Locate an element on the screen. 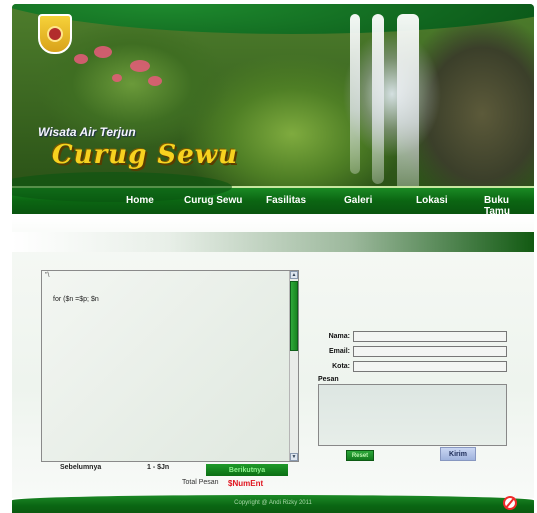 The width and height of the screenshot is (537, 513). message-textarea is located at coordinates (412, 415).